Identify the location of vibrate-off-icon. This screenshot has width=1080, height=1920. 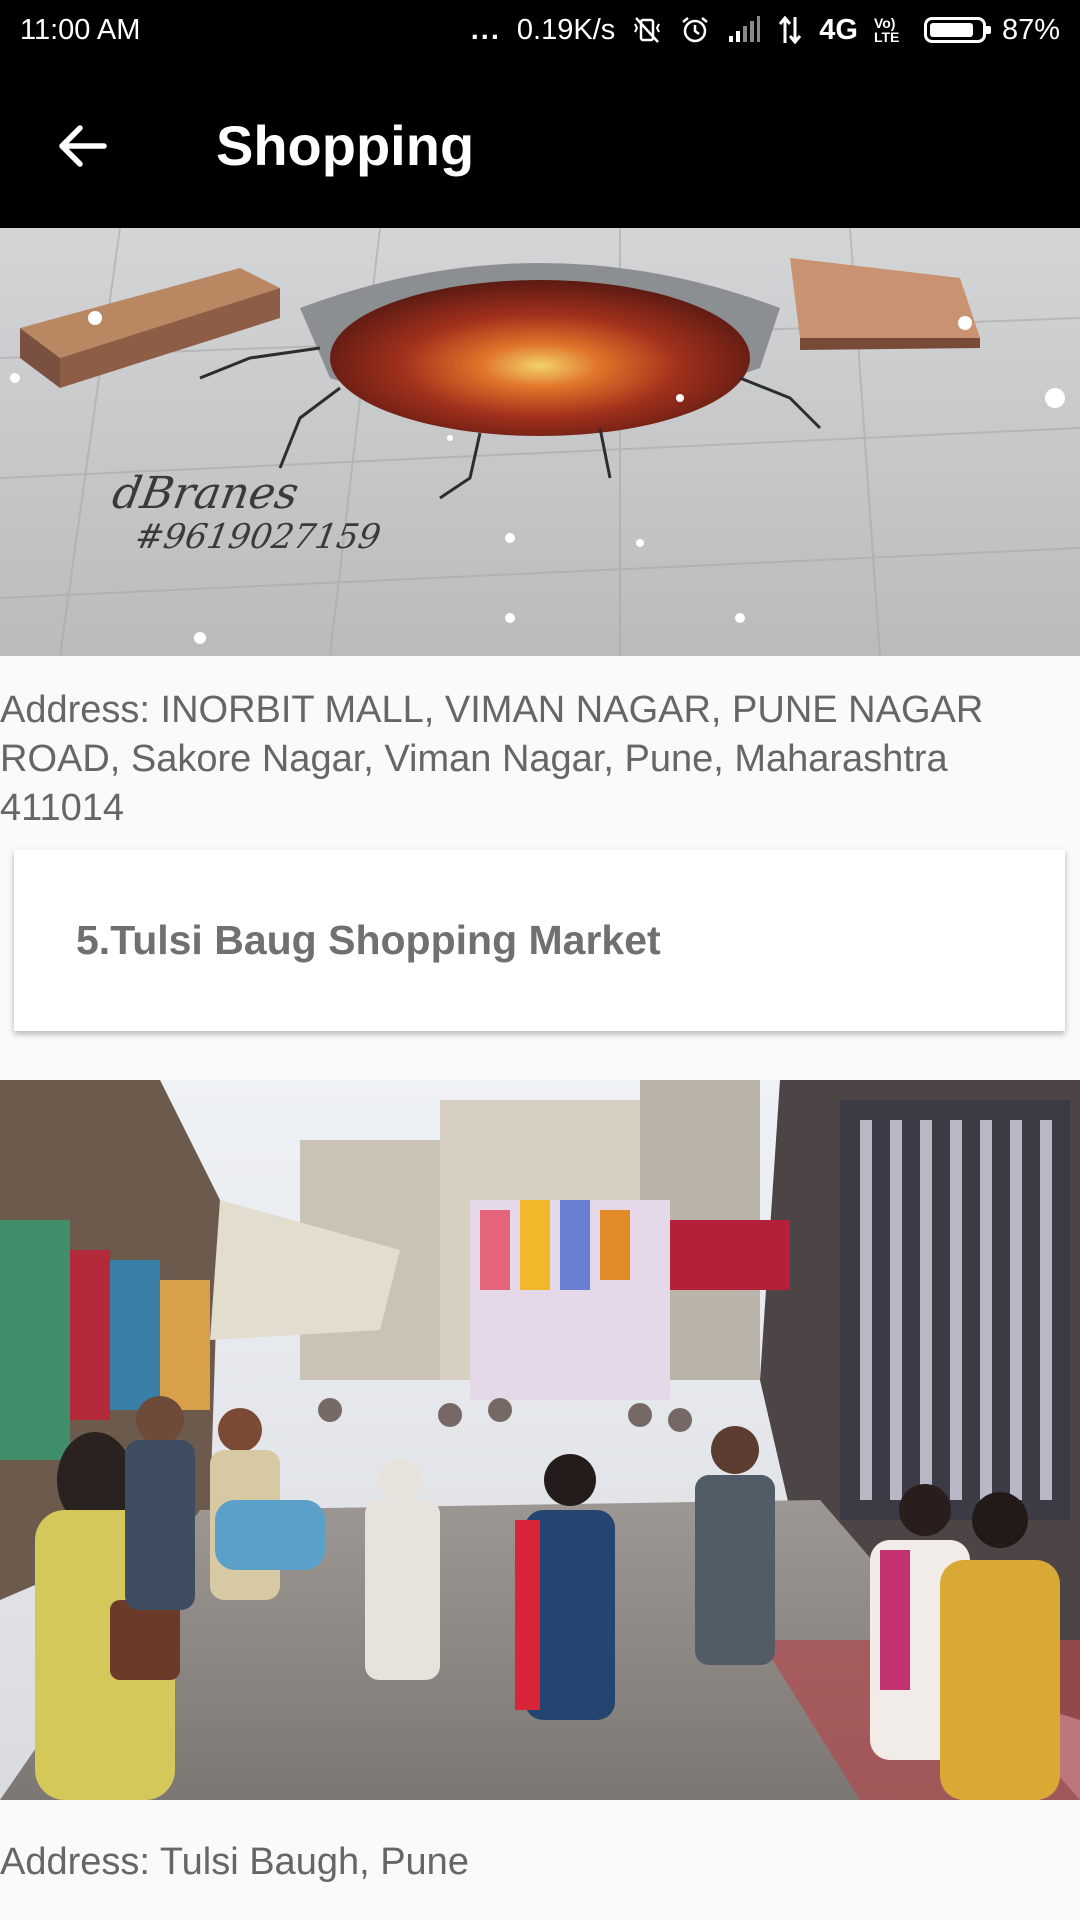
(647, 30).